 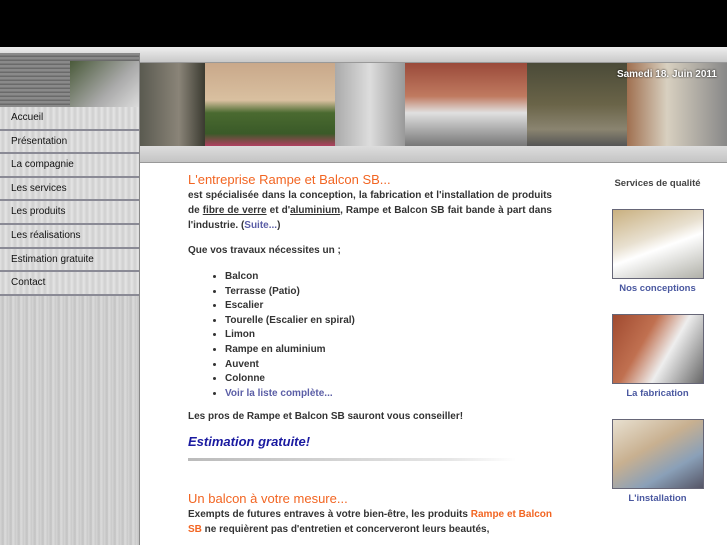 I want to click on estimate-link: Estimation gratuite!, so click(x=370, y=441).